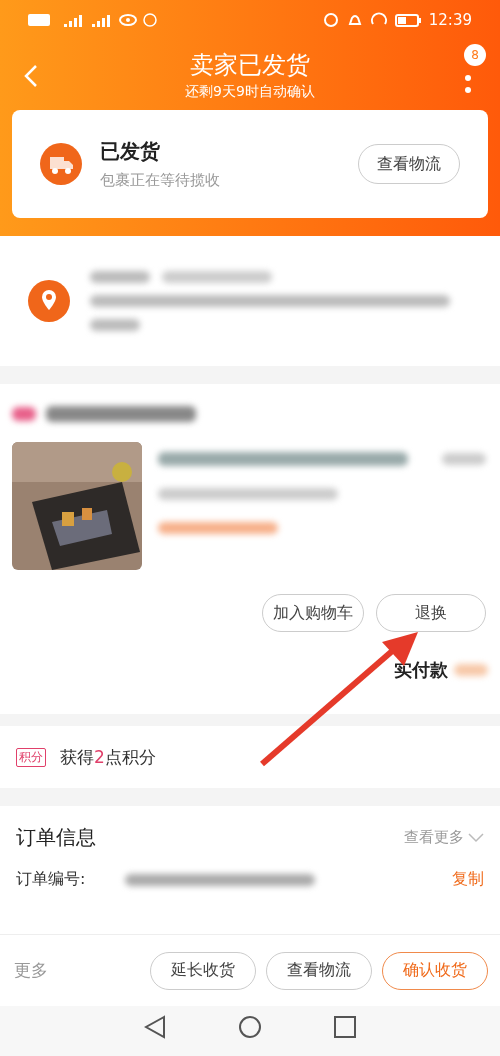  Describe the element at coordinates (250, 65) in the screenshot. I see `page-title: 卖家已发货` at that location.